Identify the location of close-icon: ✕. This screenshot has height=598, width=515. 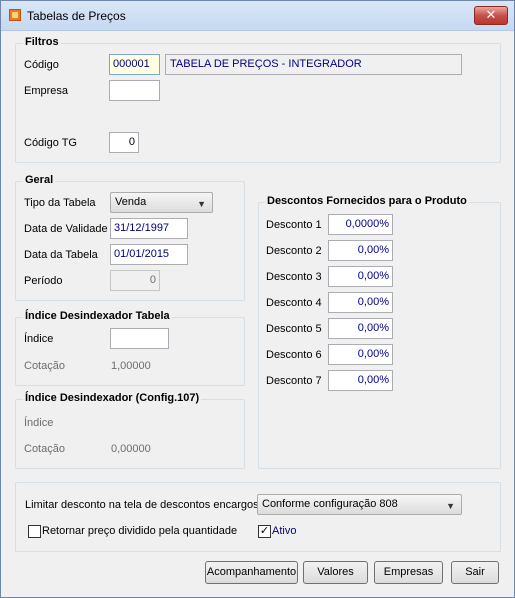
(491, 15).